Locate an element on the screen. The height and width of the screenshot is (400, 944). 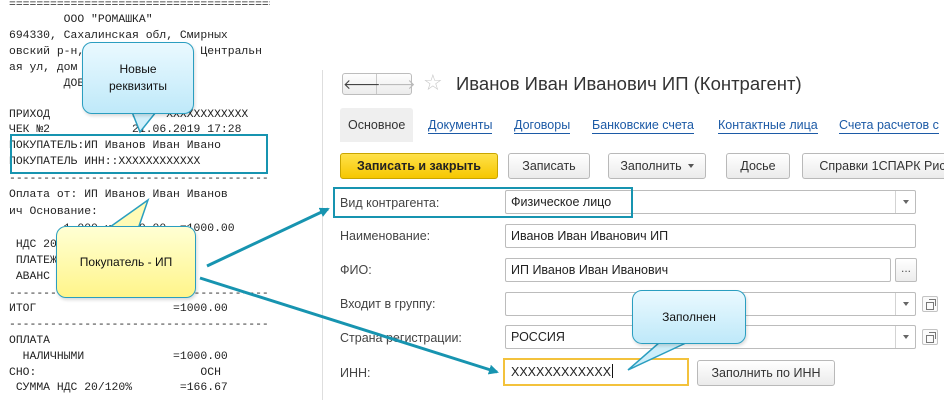
receipt-line: НАЛИЧНЫМИ =1000.00 is located at coordinates (118, 357).